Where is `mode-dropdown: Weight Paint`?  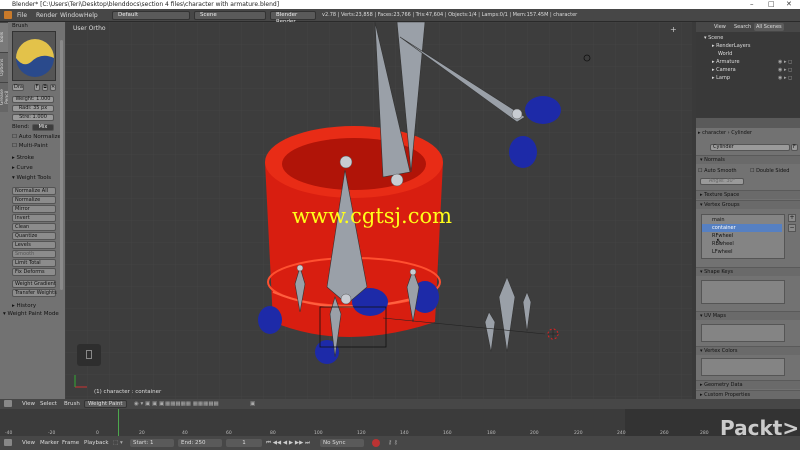
mode-dropdown: Weight Paint is located at coordinates (105, 404).